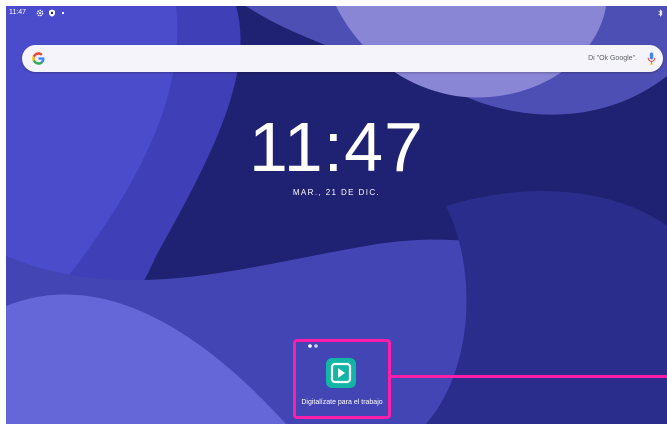 The image size is (667, 424). I want to click on google-g-icon, so click(38, 58).